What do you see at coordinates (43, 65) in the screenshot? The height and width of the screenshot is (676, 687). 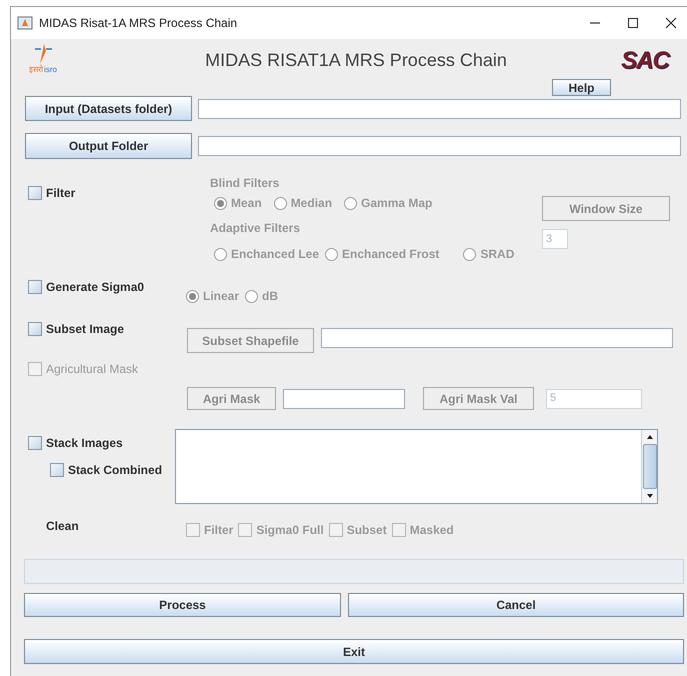 I see `logo: इसरोisro` at bounding box center [43, 65].